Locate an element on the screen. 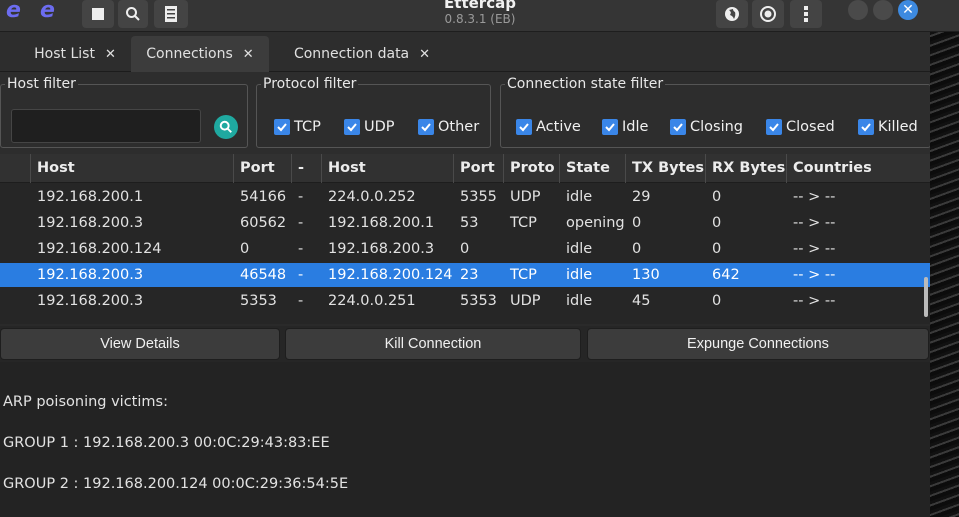 The image size is (959, 517). state-killed-checkbox: Killed is located at coordinates (888, 127).